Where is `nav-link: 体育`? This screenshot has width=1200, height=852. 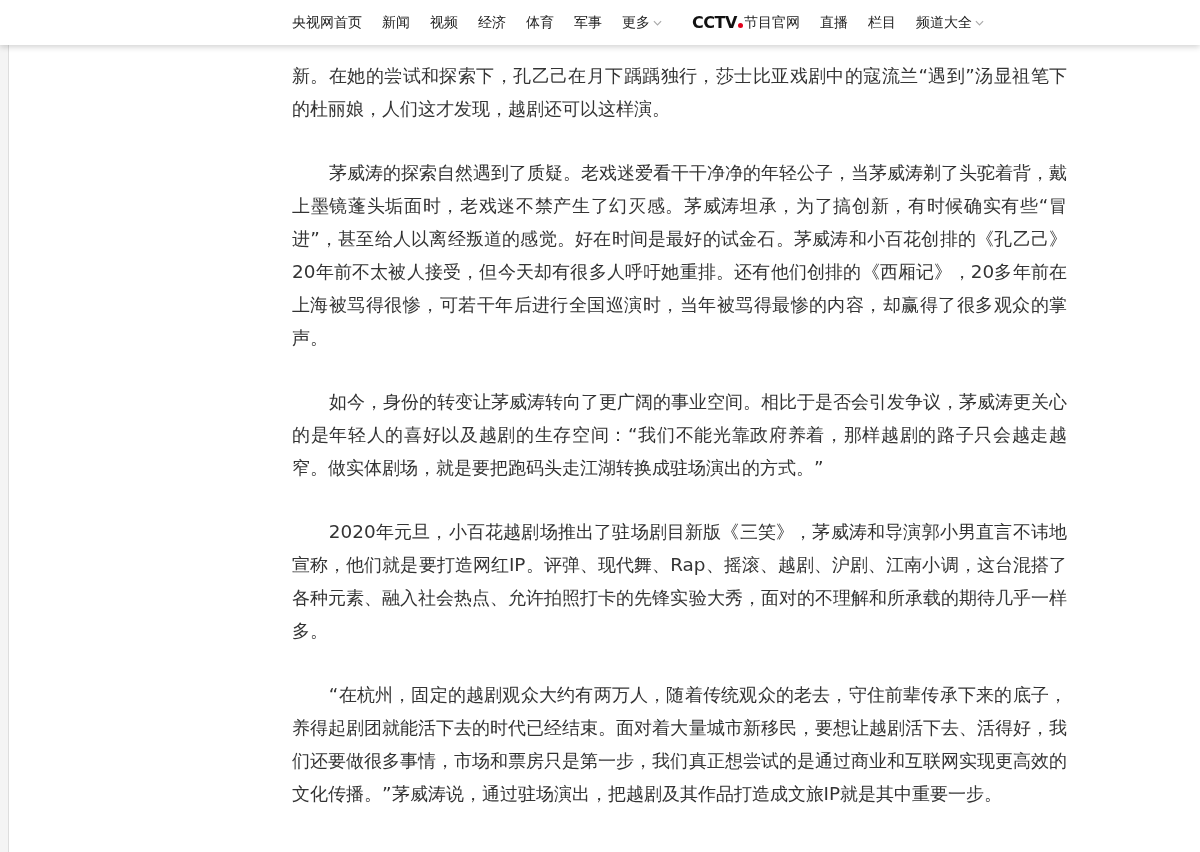
nav-link: 体育 is located at coordinates (540, 22).